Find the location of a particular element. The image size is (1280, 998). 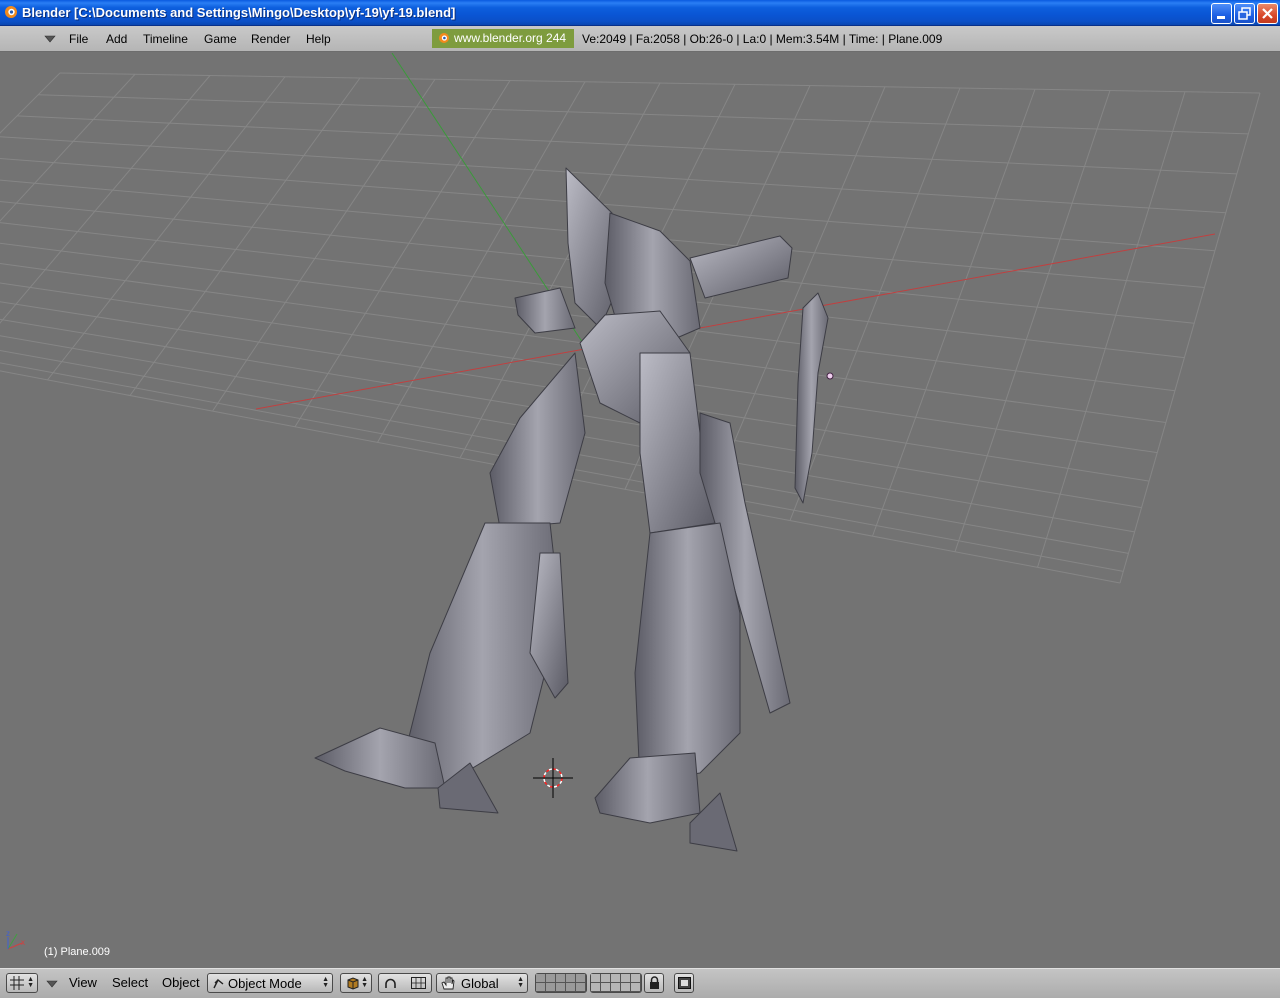

blender-website-badge: www.blender.org 244 is located at coordinates (503, 38).